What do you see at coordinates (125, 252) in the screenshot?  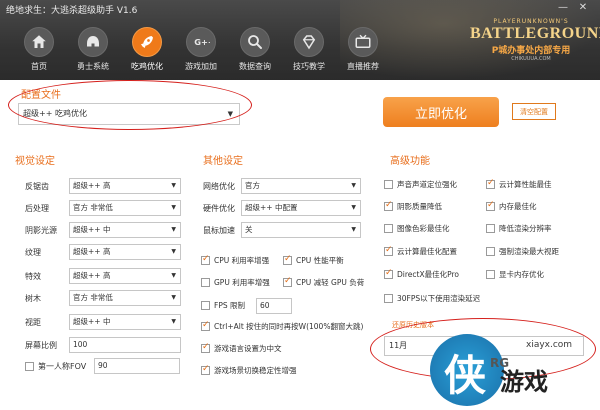 I see `texture-select: 超级++ 高 ▼` at bounding box center [125, 252].